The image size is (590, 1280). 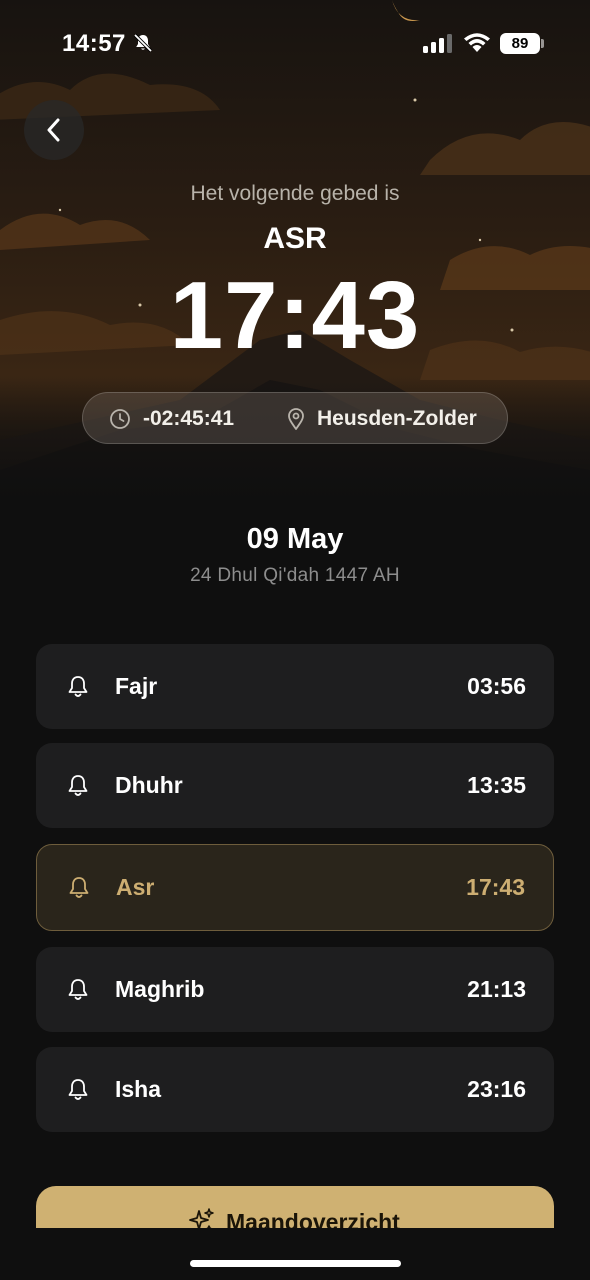 I want to click on map-pin-icon, so click(x=296, y=421).